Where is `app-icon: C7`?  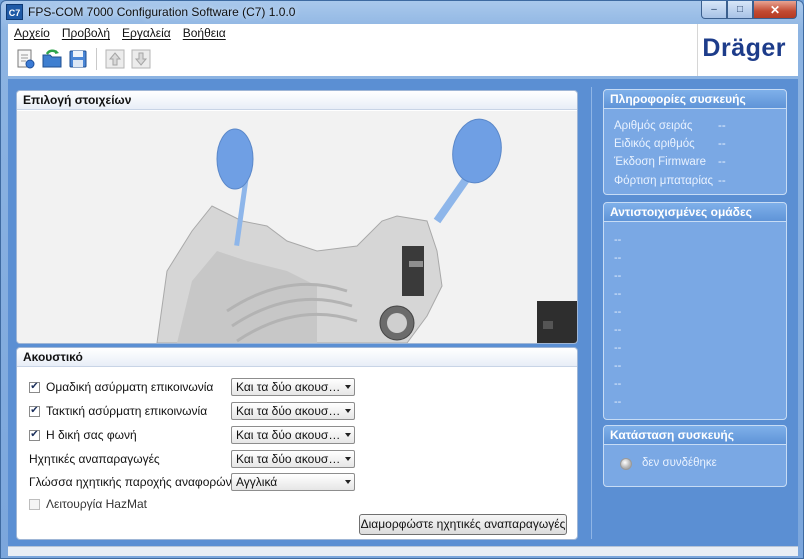 app-icon: C7 is located at coordinates (14, 12).